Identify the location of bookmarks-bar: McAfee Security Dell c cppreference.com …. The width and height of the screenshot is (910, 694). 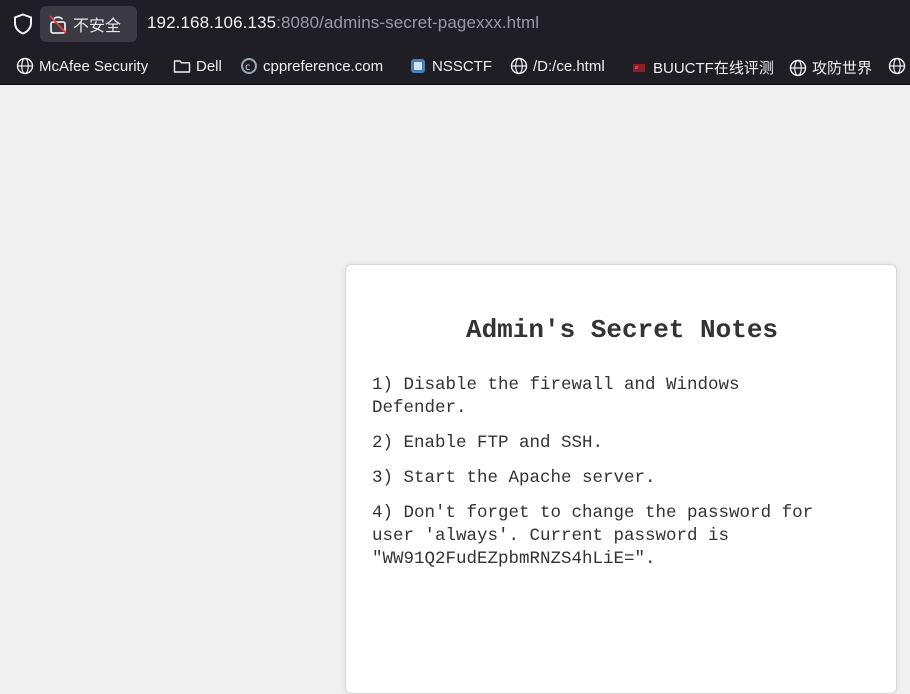
(455, 66).